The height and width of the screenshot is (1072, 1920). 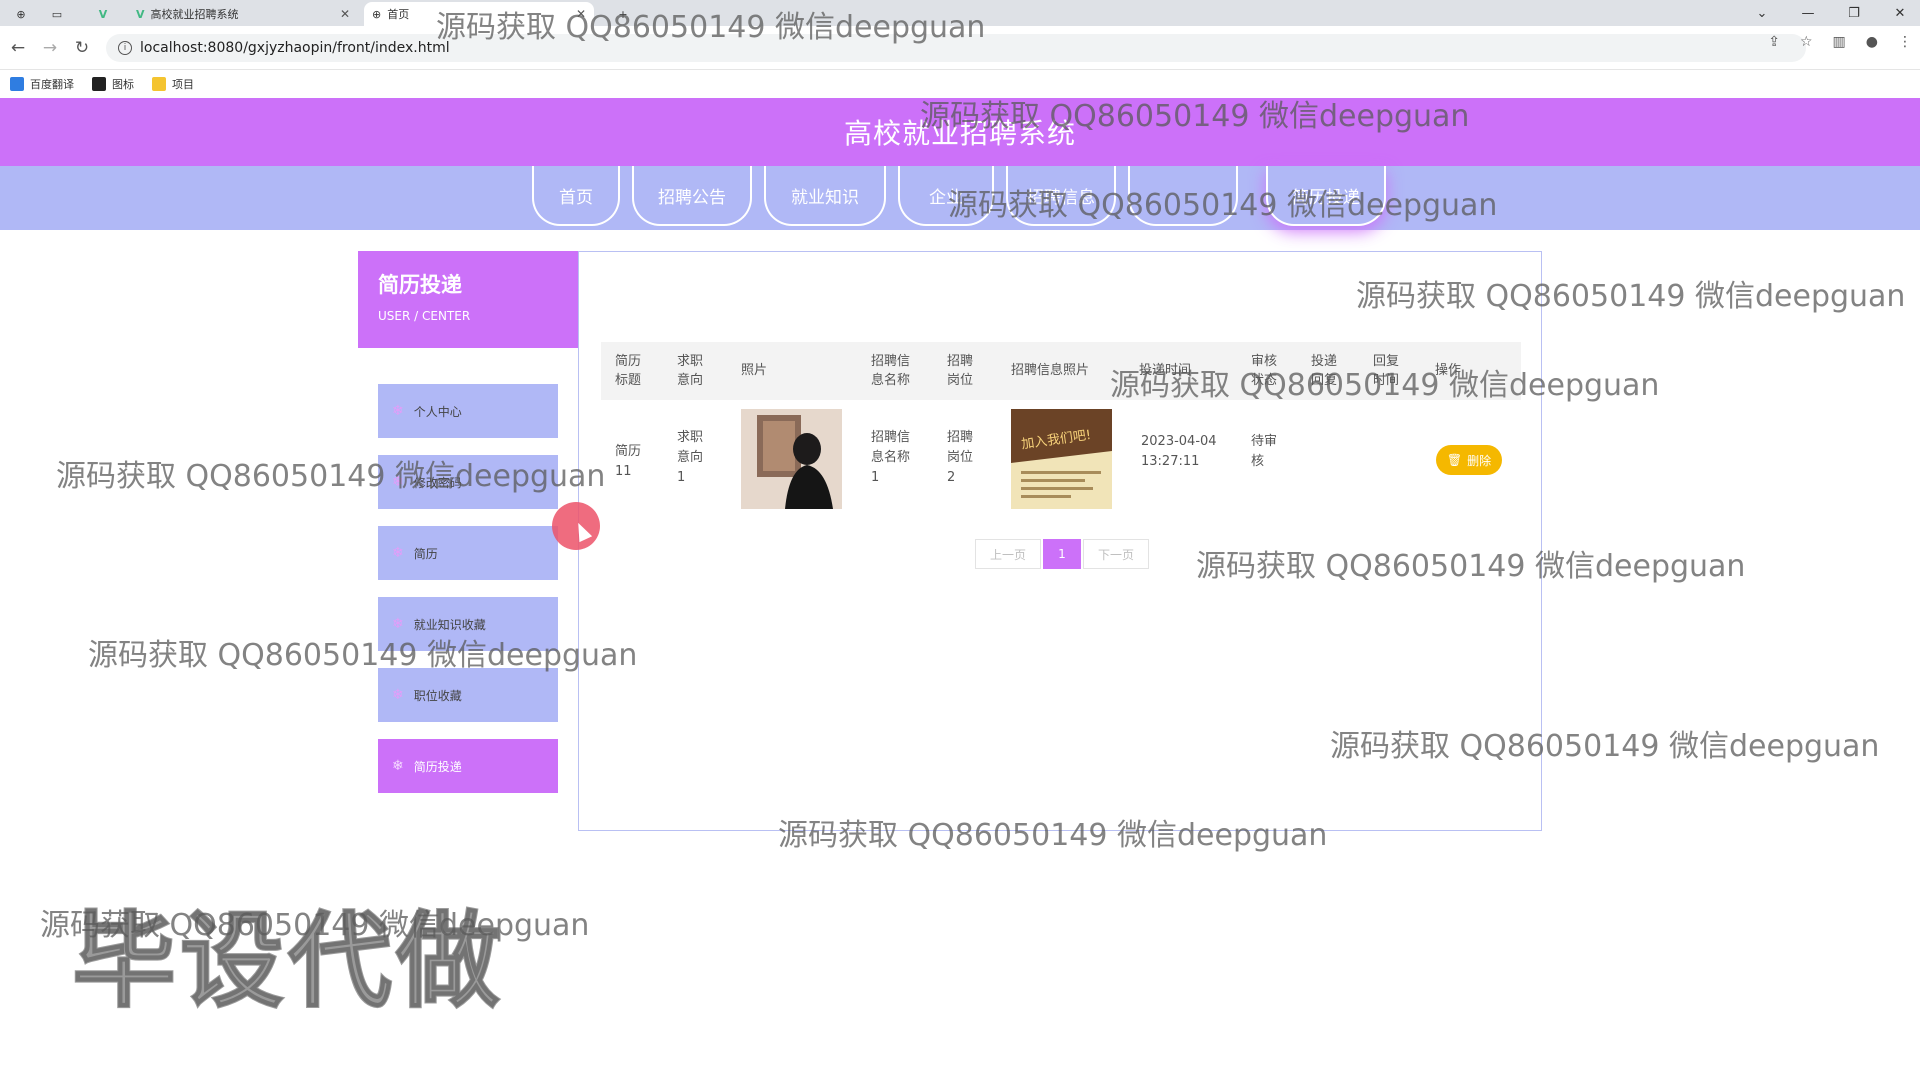 What do you see at coordinates (194, 14) in the screenshot?
I see `tab-title: 高校就业招聘系统` at bounding box center [194, 14].